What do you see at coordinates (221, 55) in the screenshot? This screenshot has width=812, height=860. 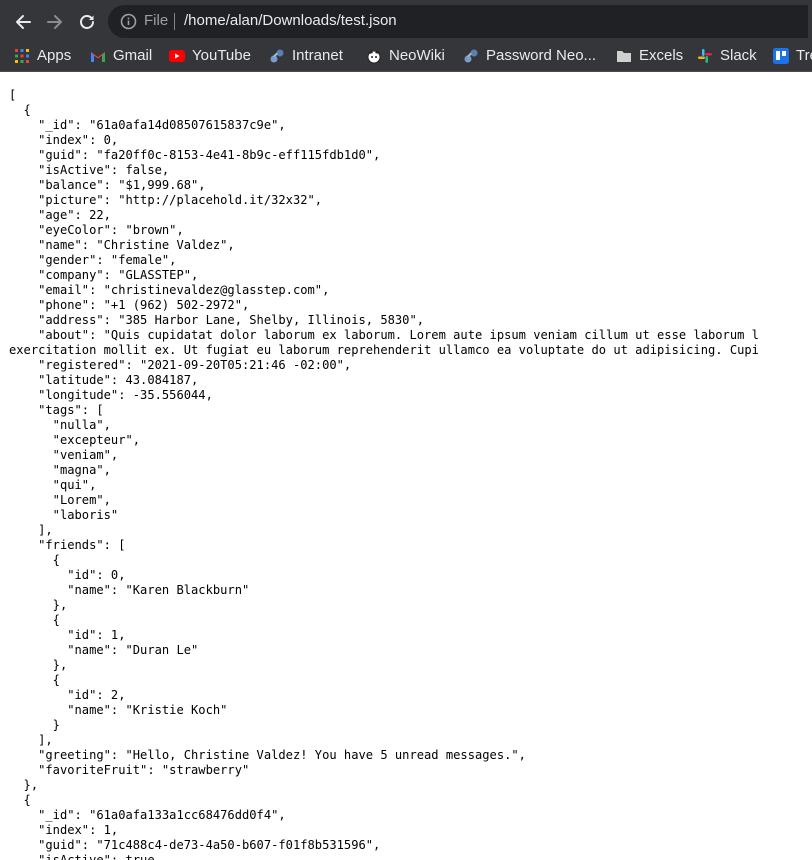 I see `bookmark-label: YouTube` at bounding box center [221, 55].